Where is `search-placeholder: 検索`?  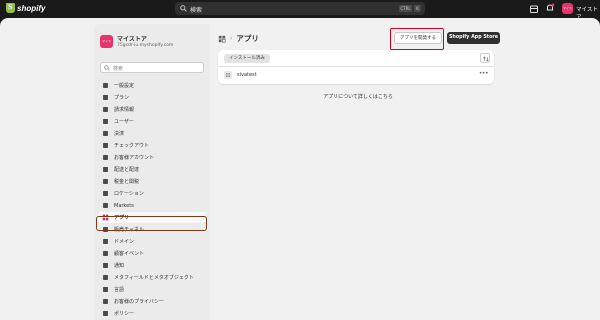
search-placeholder: 検索 is located at coordinates (196, 10).